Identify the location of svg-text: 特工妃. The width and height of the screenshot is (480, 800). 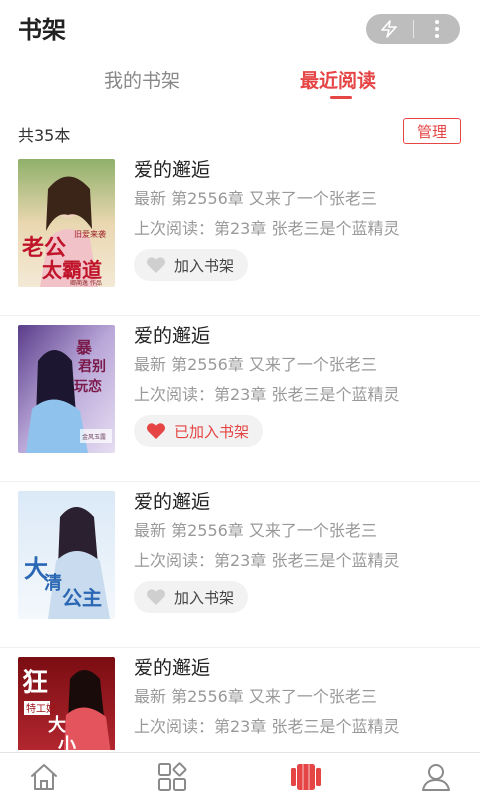
(41, 709).